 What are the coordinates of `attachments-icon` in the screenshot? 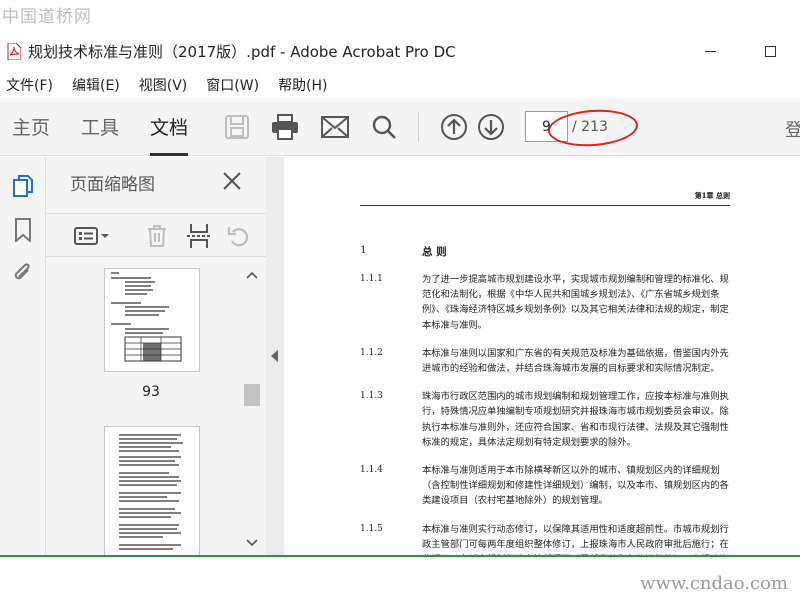 It's located at (23, 274).